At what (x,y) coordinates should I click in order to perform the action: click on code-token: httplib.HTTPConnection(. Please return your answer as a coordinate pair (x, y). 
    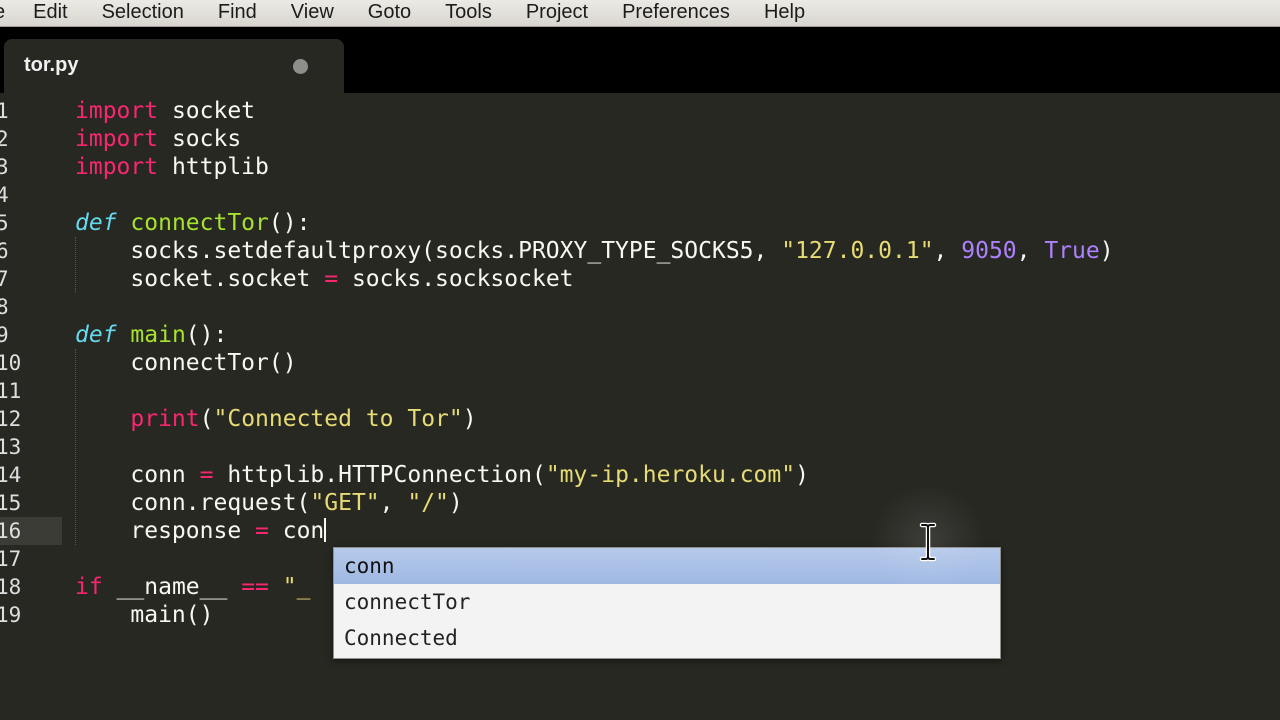
    Looking at the image, I should click on (379, 475).